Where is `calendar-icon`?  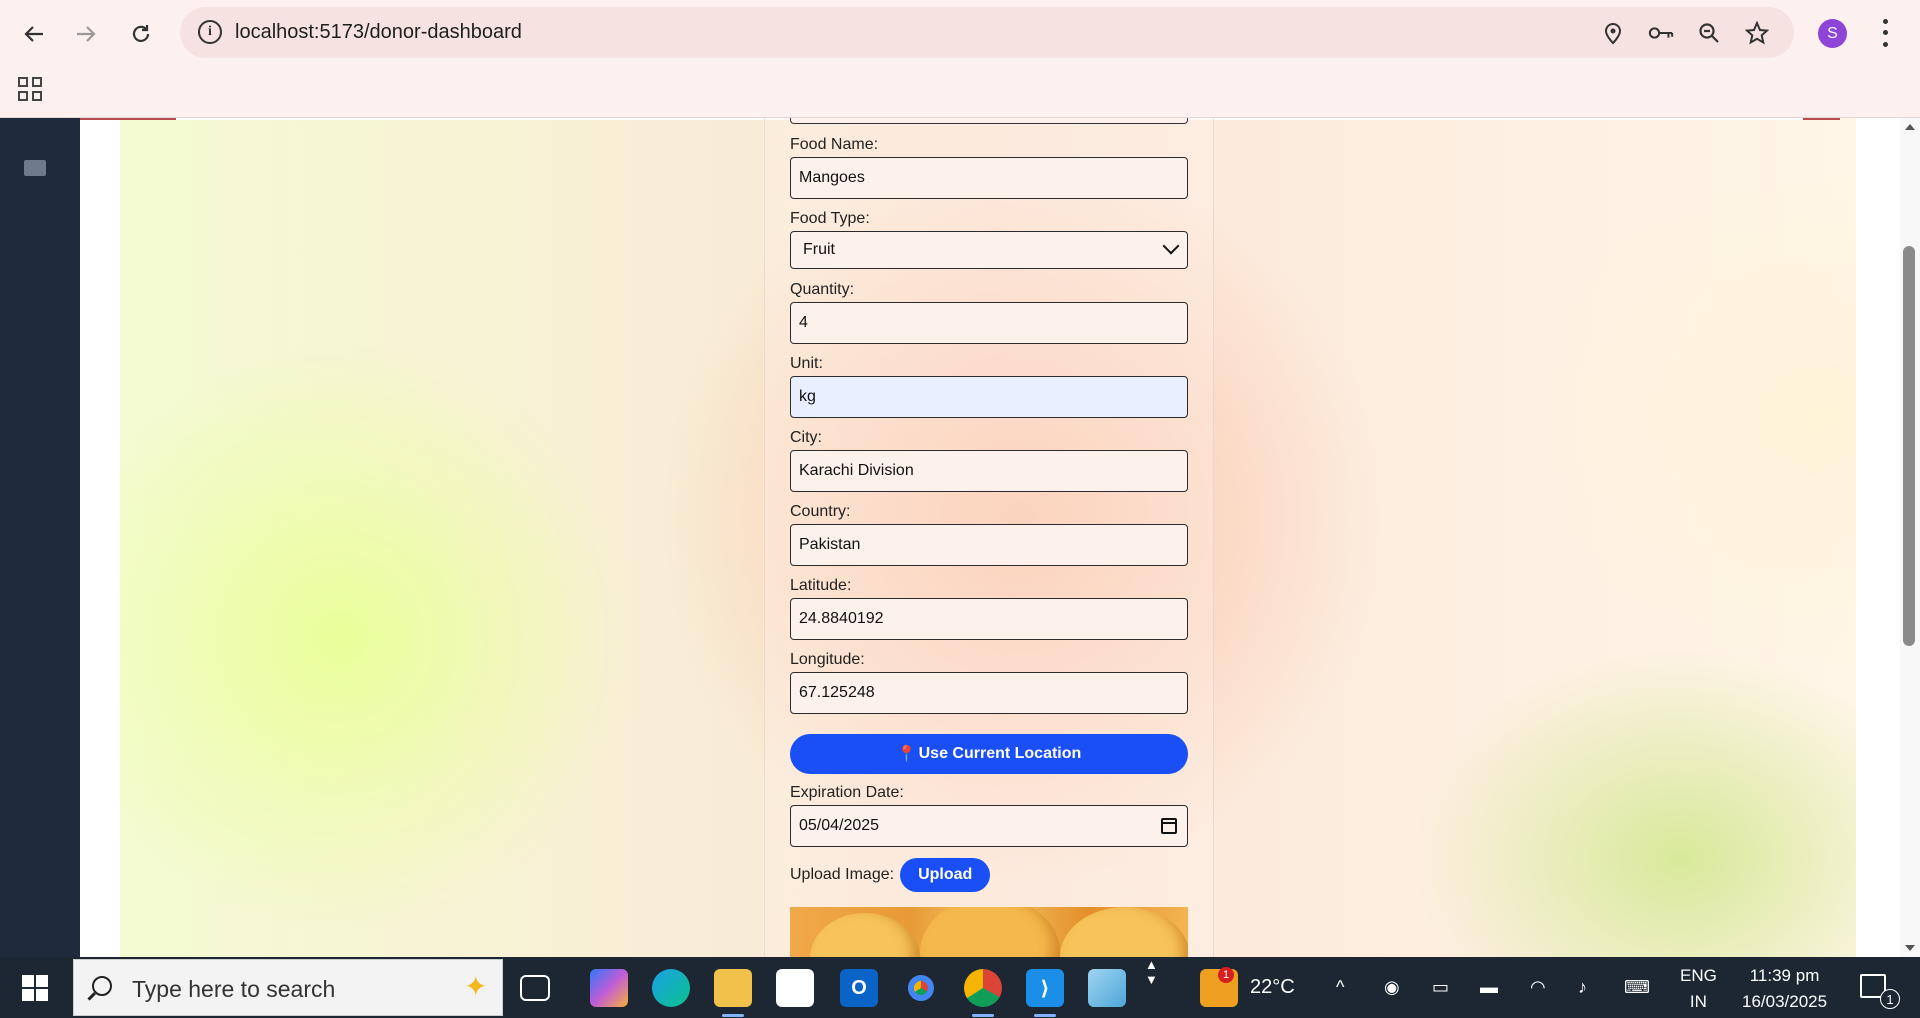
calendar-icon is located at coordinates (1169, 826).